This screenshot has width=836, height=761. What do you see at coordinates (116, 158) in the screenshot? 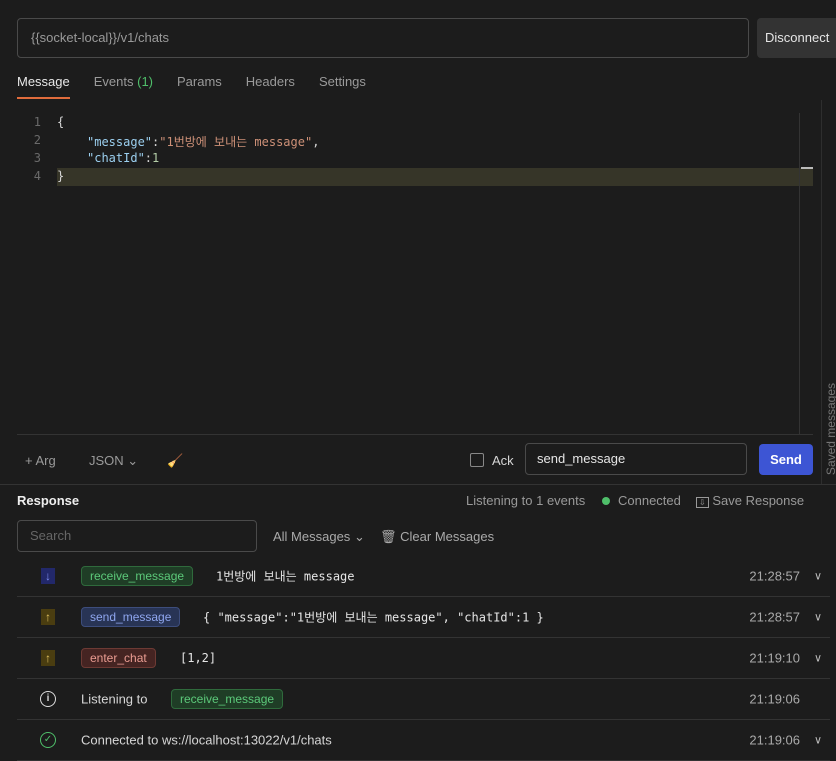
I see `json-key: "chatId"` at bounding box center [116, 158].